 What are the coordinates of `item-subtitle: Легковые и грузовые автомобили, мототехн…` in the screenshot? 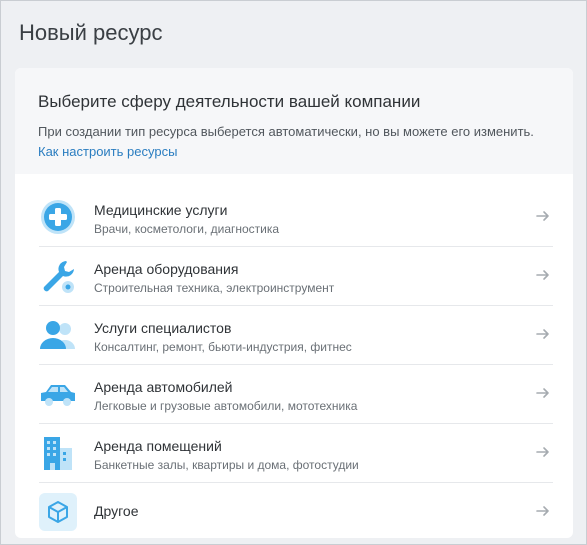 It's located at (226, 406).